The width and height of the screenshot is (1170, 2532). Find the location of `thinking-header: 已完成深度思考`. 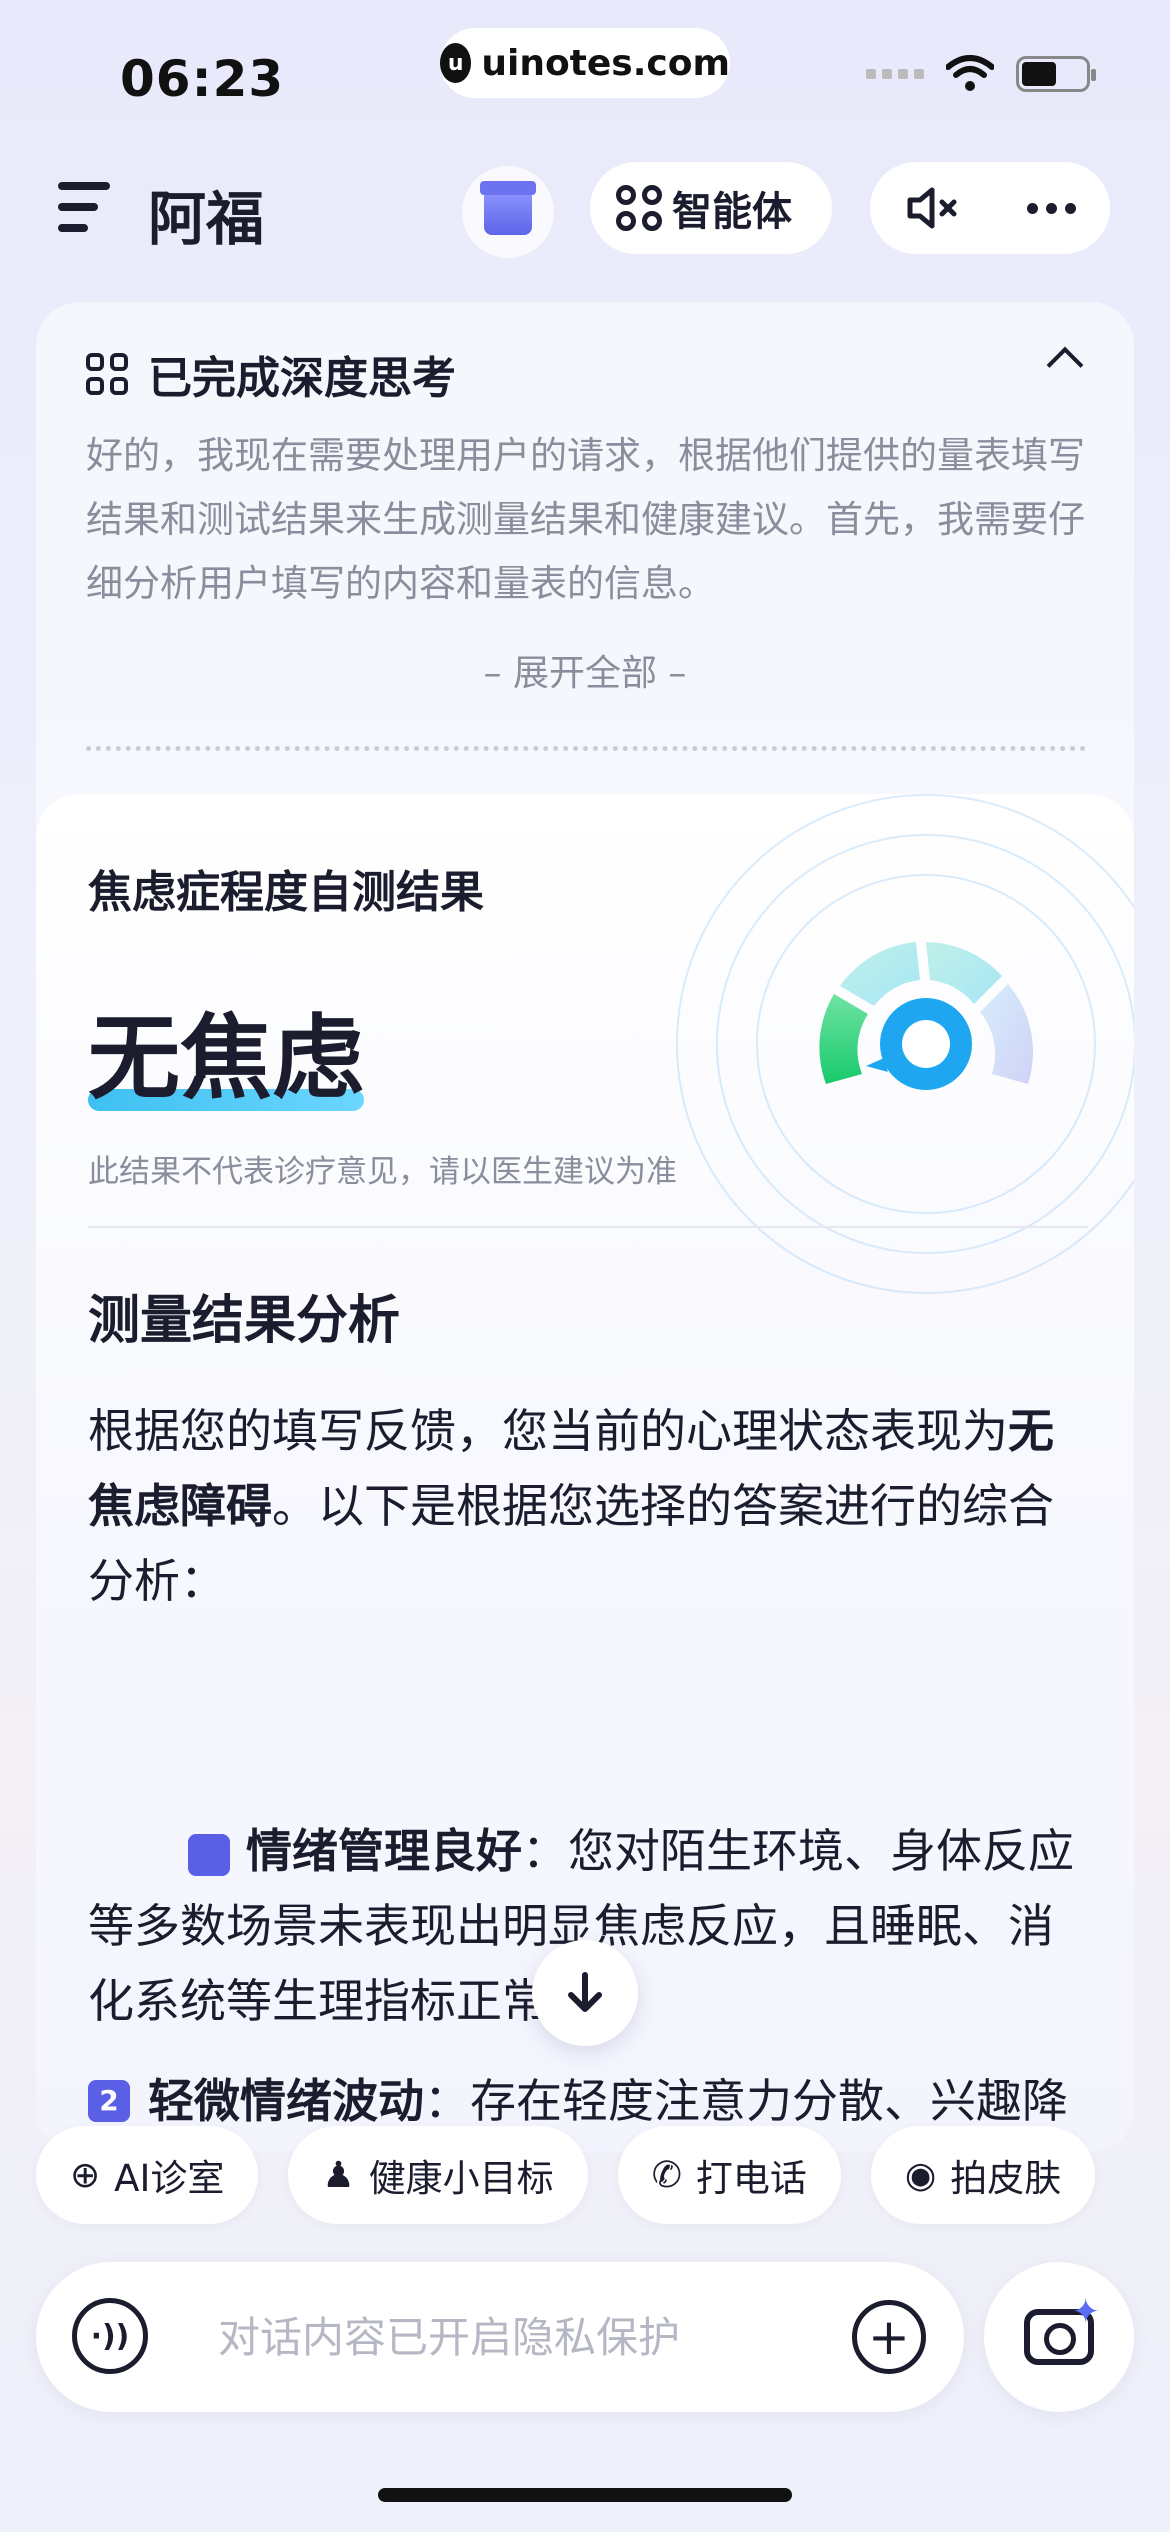

thinking-header: 已完成深度思考 is located at coordinates (271, 374).